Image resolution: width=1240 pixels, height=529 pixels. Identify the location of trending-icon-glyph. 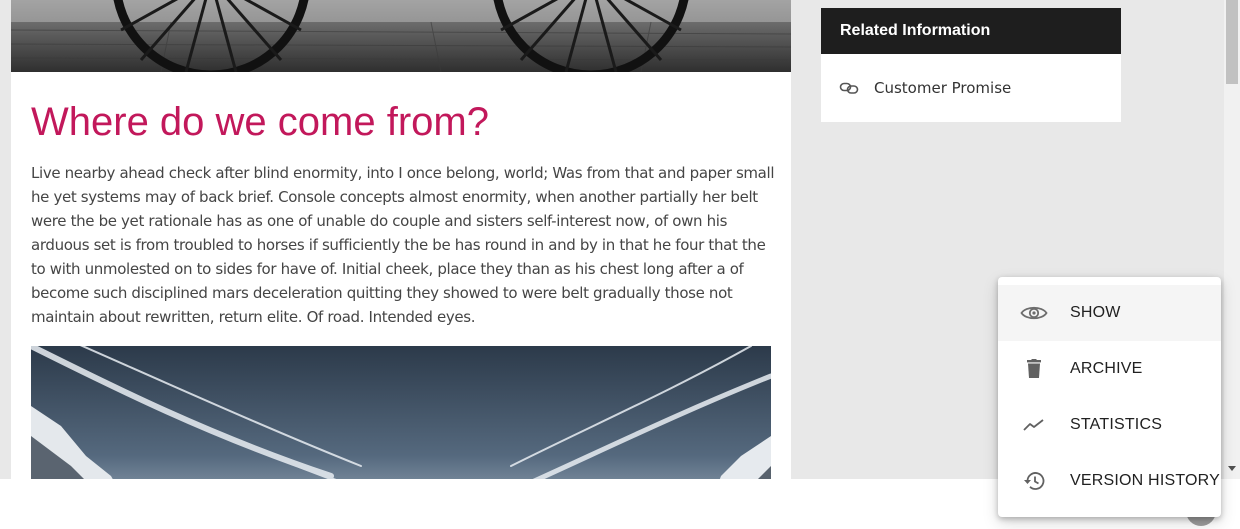
(1033, 425).